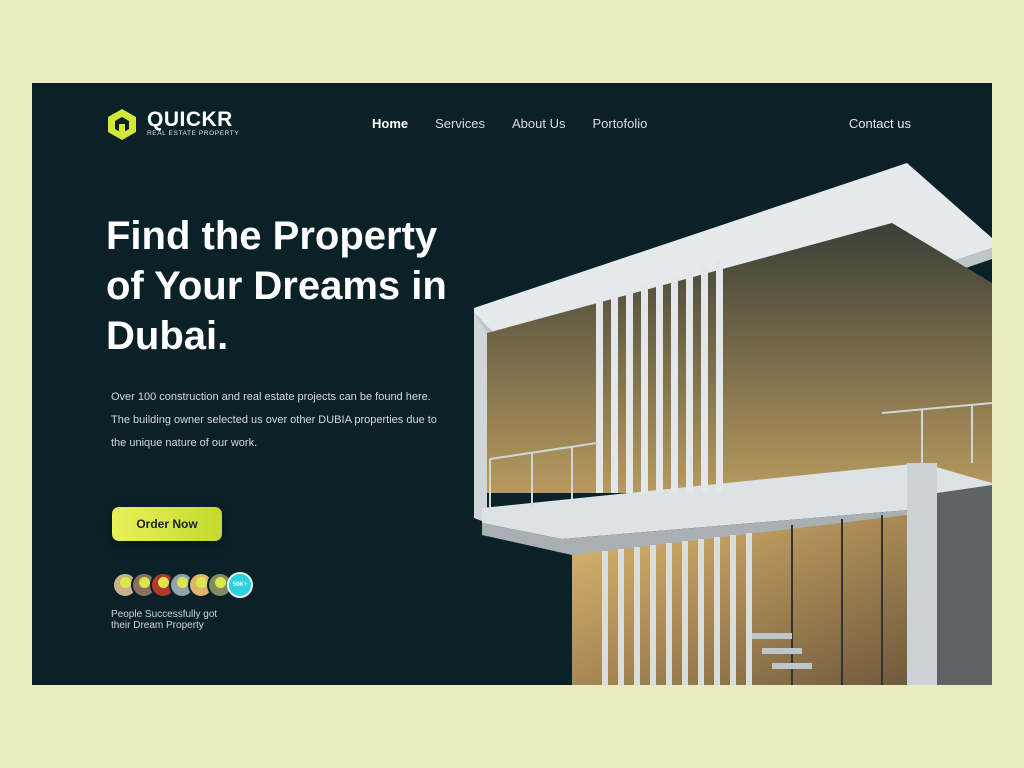 The height and width of the screenshot is (768, 1024). I want to click on nav-home: Home, so click(390, 123).